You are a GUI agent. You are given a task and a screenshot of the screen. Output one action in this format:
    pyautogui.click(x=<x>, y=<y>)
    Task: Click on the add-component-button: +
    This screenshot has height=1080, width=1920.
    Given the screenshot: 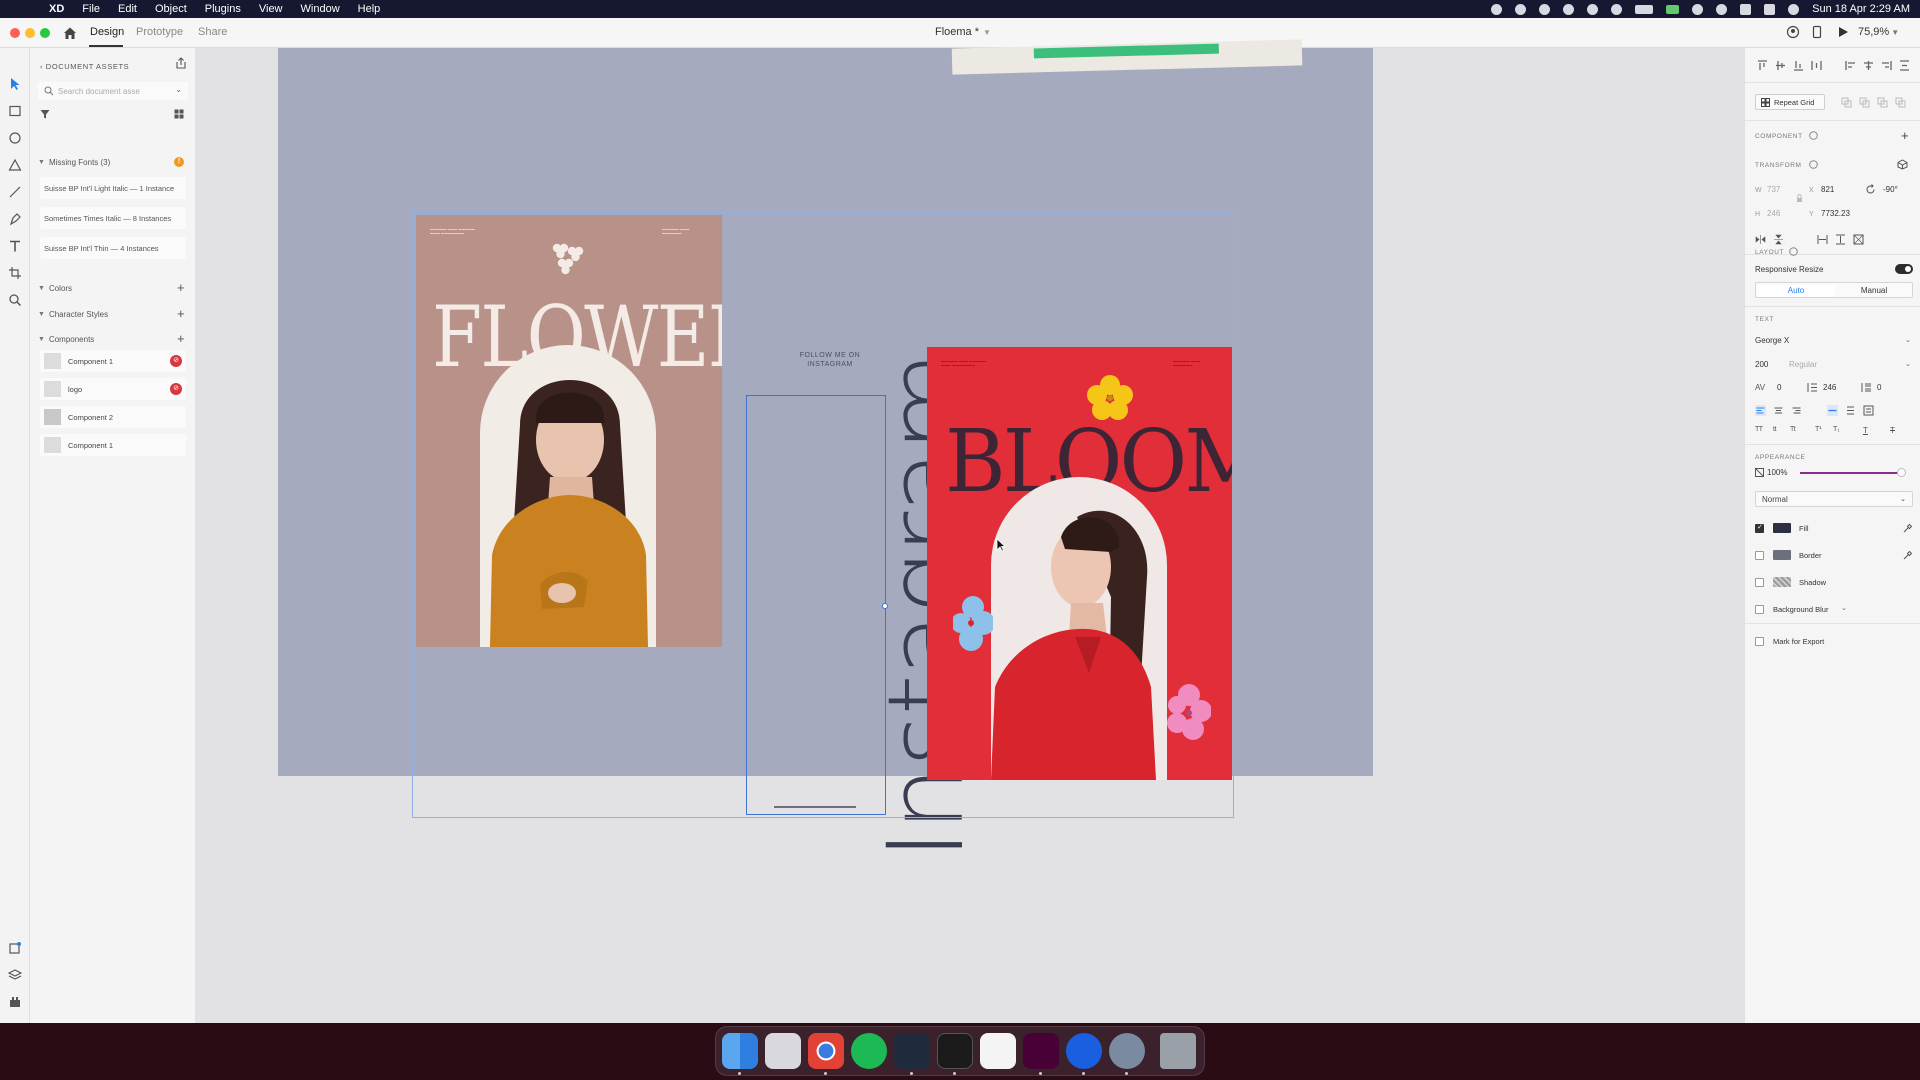 What is the action you would take?
    pyautogui.click(x=181, y=338)
    